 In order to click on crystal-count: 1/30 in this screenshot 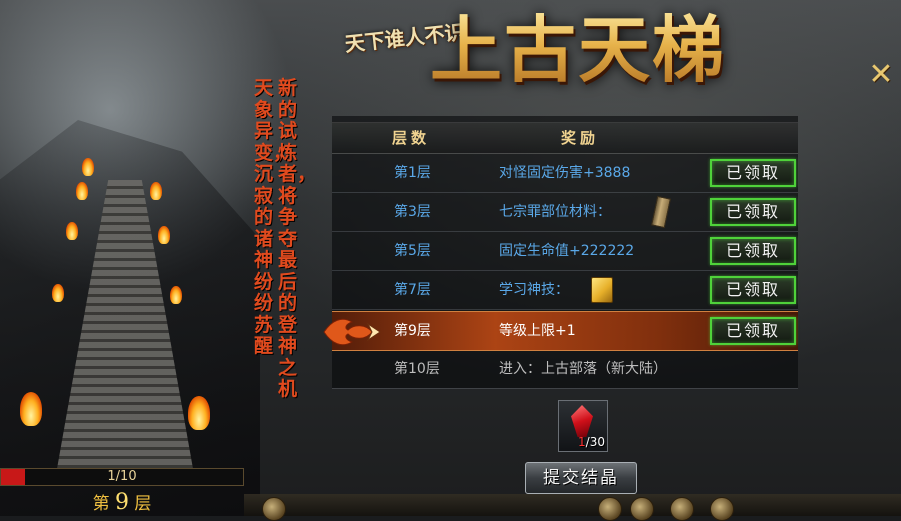, I will do `click(591, 442)`.